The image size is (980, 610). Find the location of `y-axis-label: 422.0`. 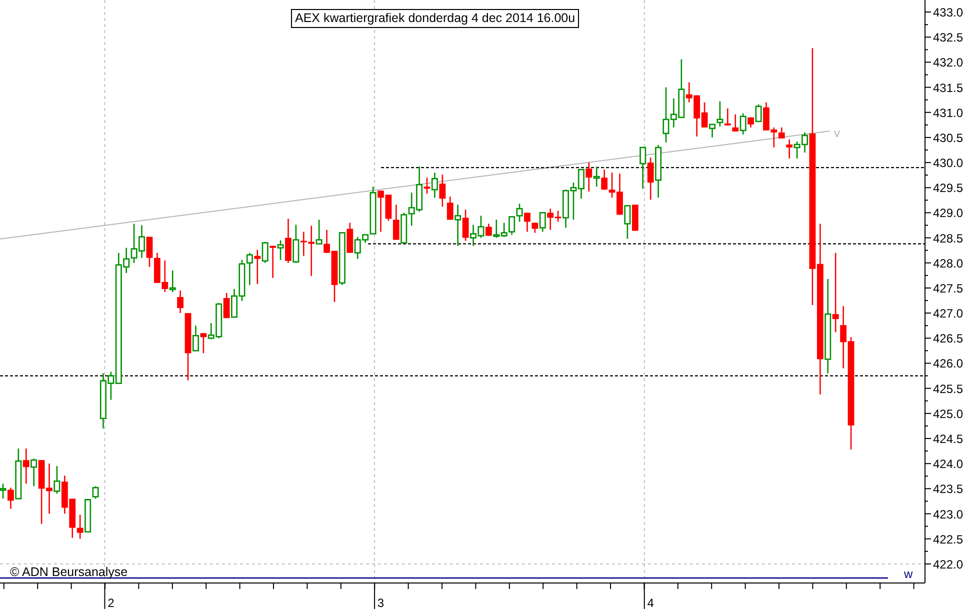

y-axis-label: 422.0 is located at coordinates (948, 564).